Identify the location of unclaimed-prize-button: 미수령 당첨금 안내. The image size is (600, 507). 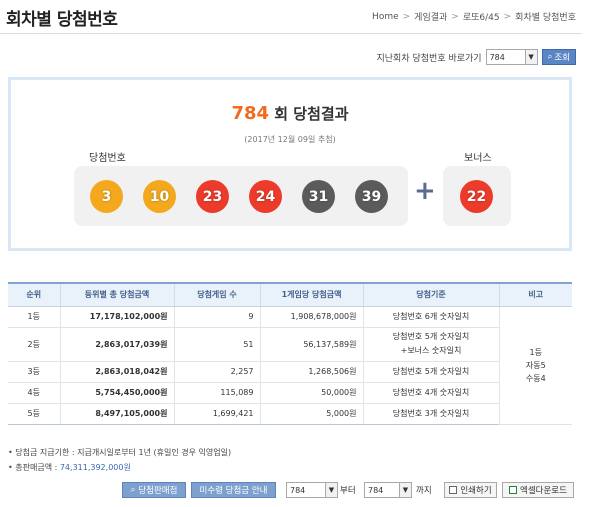
(233, 490).